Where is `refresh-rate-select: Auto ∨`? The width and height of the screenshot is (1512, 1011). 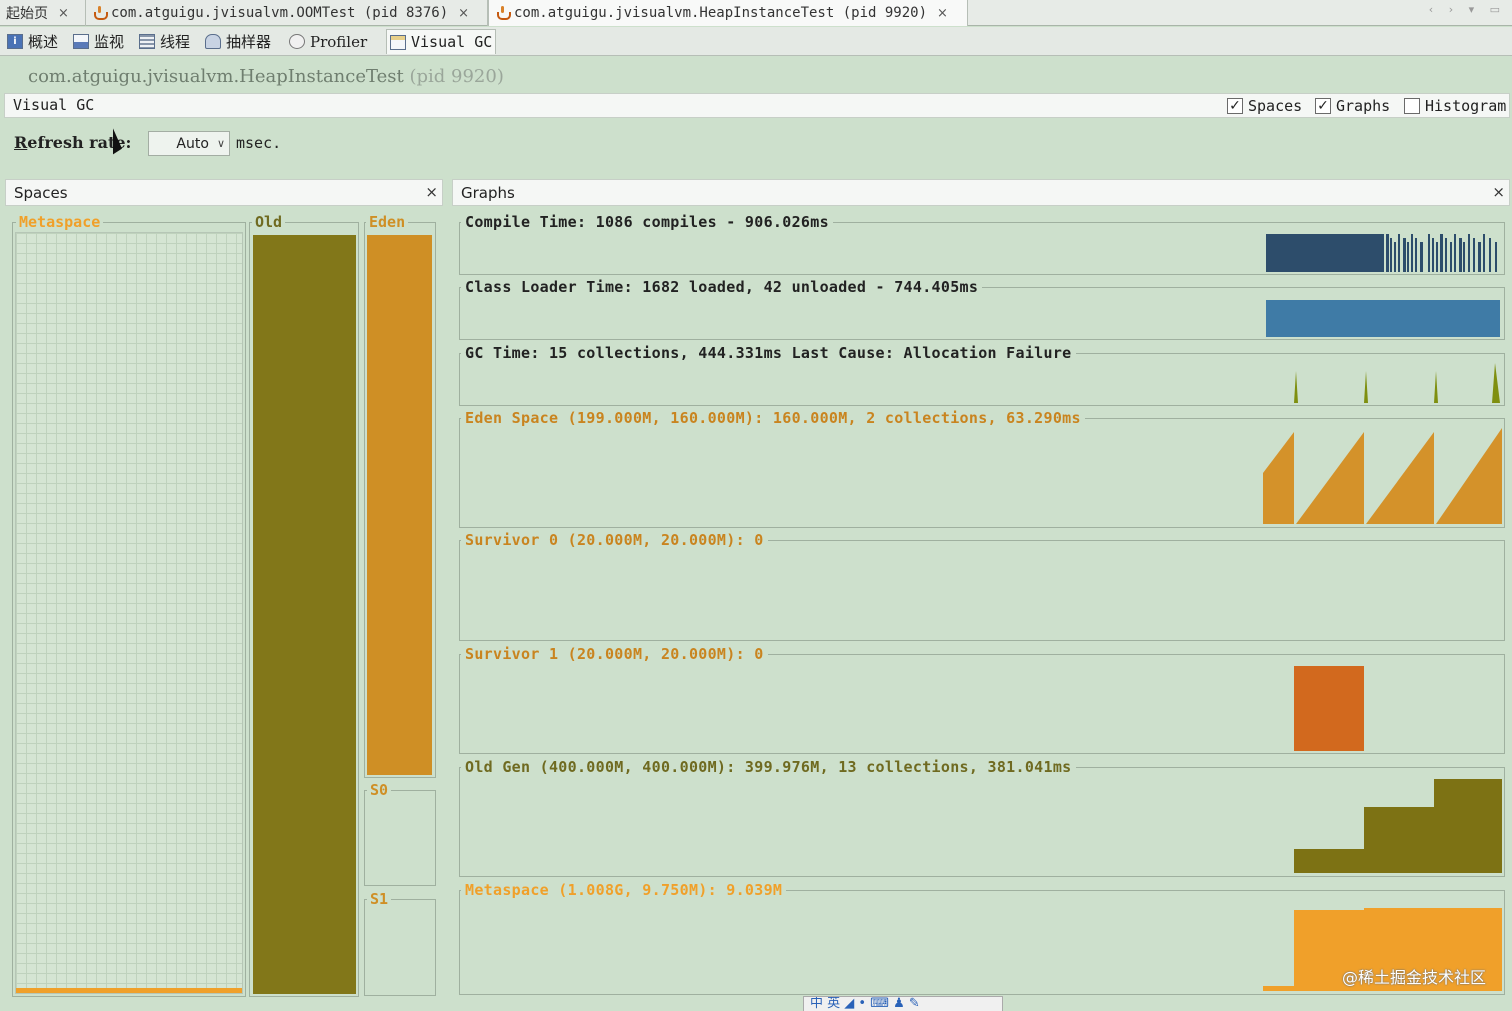
refresh-rate-select: Auto ∨ is located at coordinates (189, 143).